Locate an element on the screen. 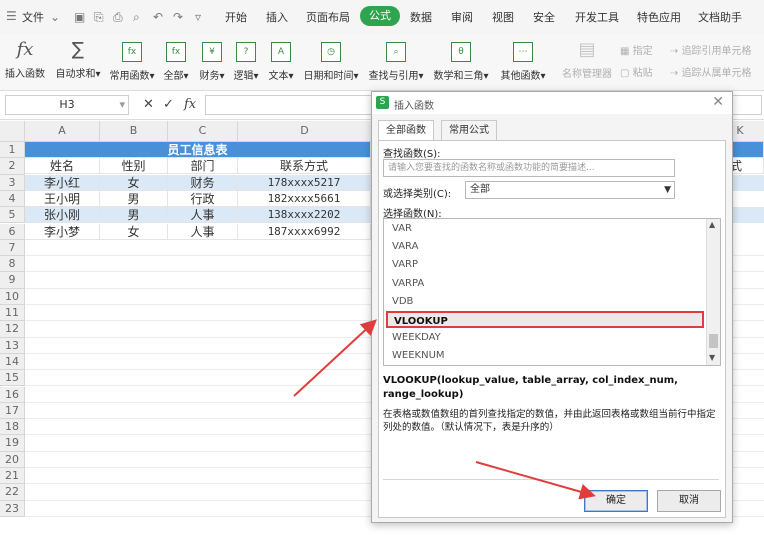  annotation-arrow-to-ok is located at coordinates (535, 480).